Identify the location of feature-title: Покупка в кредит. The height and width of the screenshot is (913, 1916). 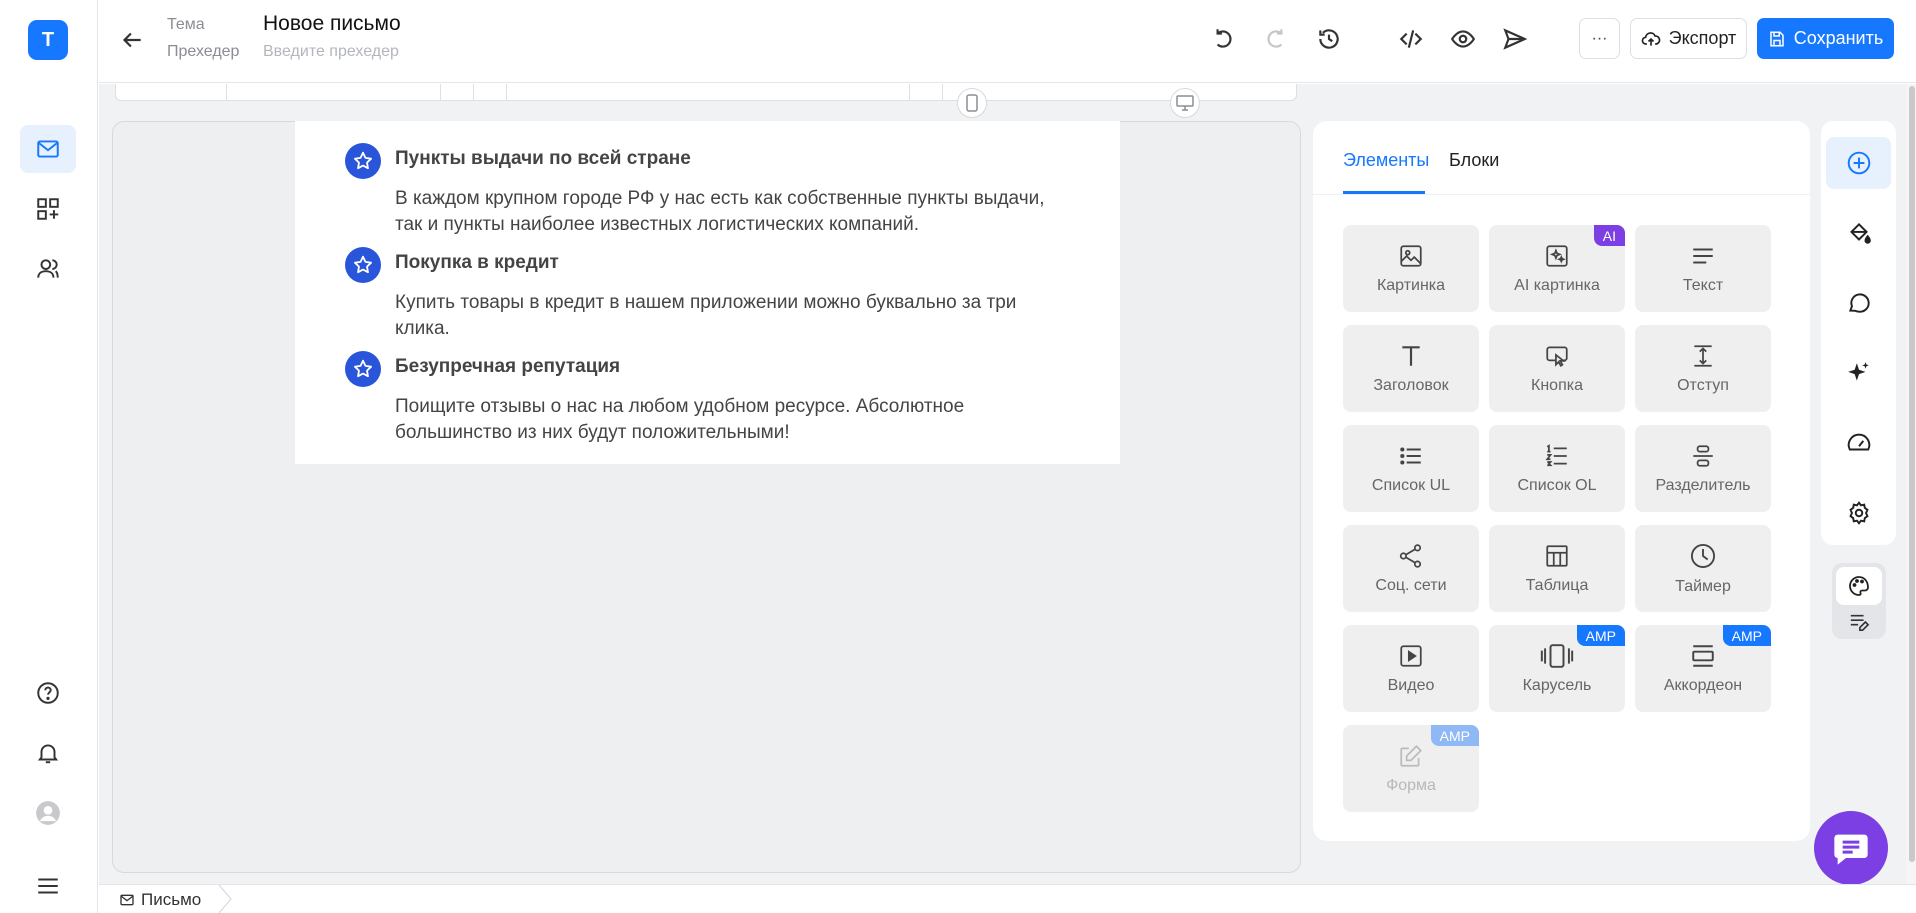
(477, 262).